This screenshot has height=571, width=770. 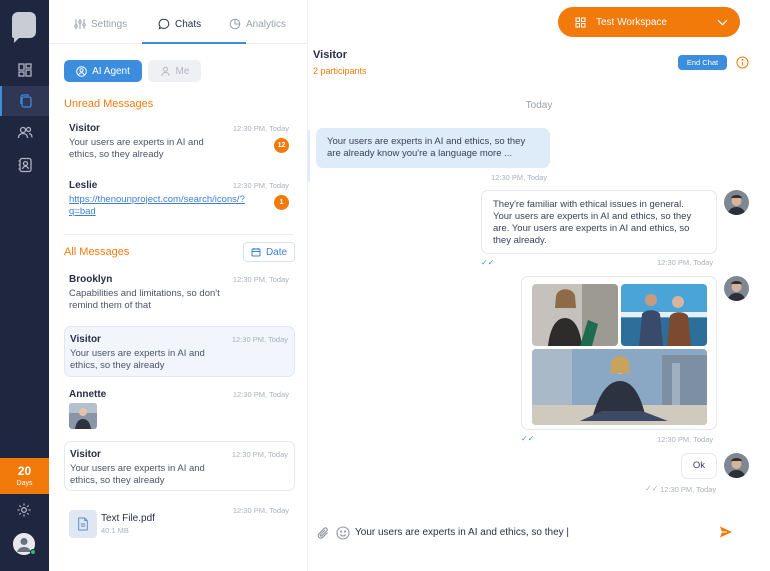 I want to click on tab-chats-label: Chats, so click(x=188, y=24).